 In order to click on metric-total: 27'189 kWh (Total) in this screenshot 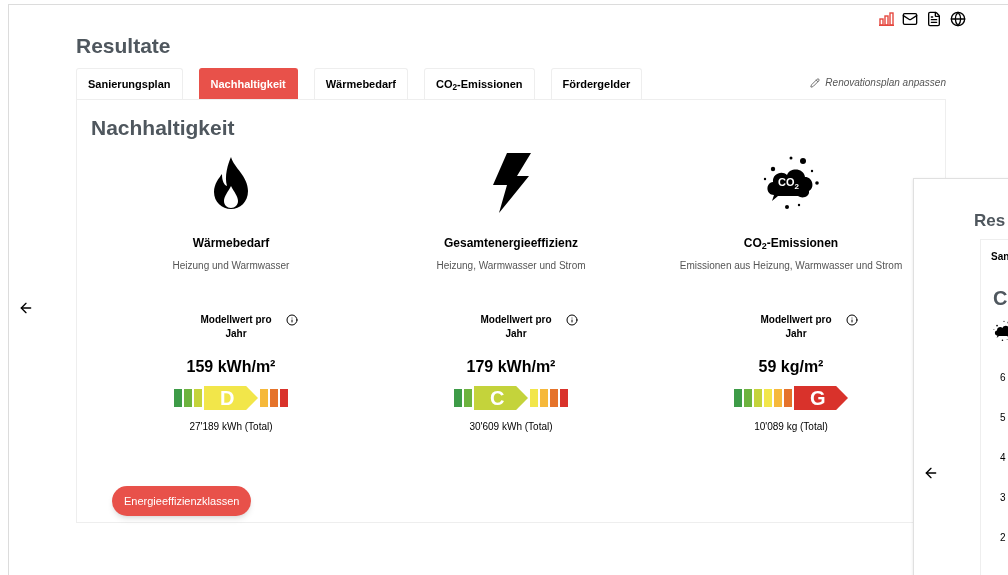, I will do `click(231, 427)`.